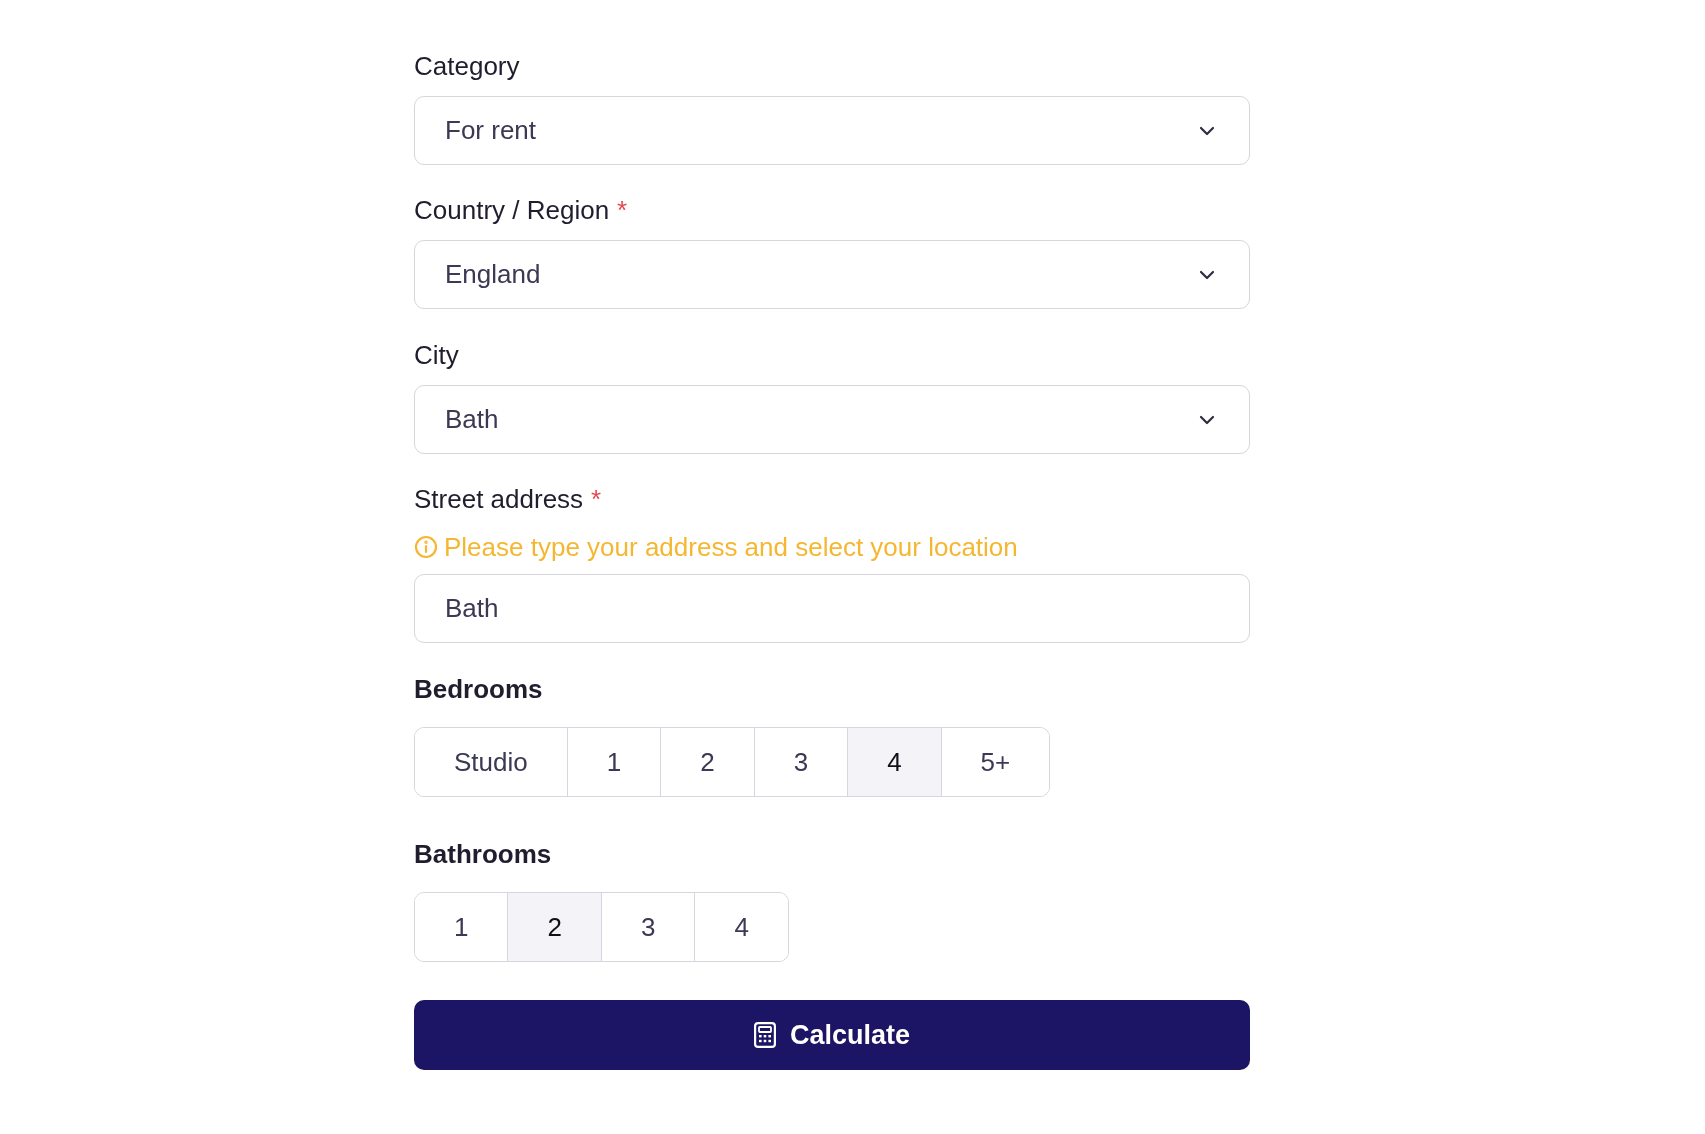 Image resolution: width=1705 pixels, height=1134 pixels. I want to click on option-button: 5+, so click(995, 762).